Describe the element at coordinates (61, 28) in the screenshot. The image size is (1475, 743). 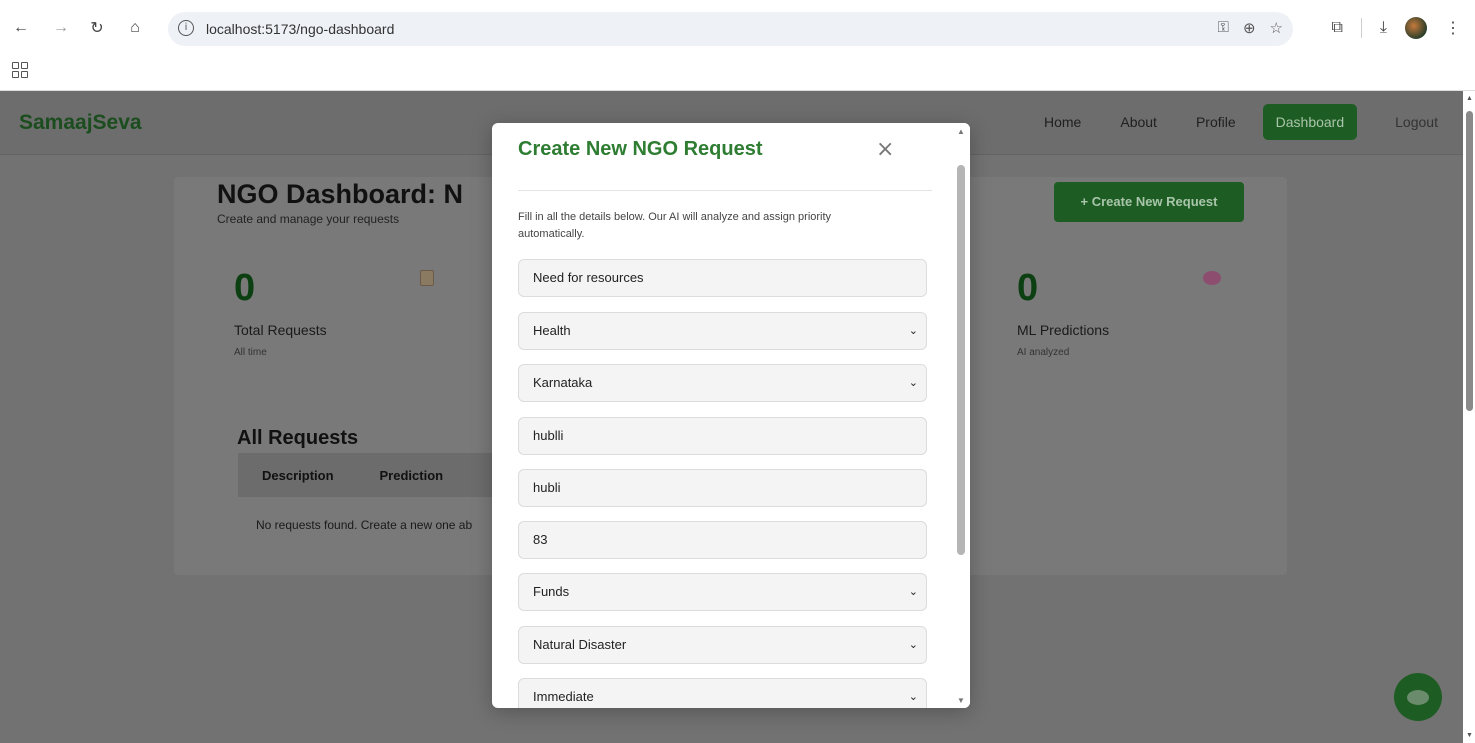
I see `forward-icon: →` at that location.